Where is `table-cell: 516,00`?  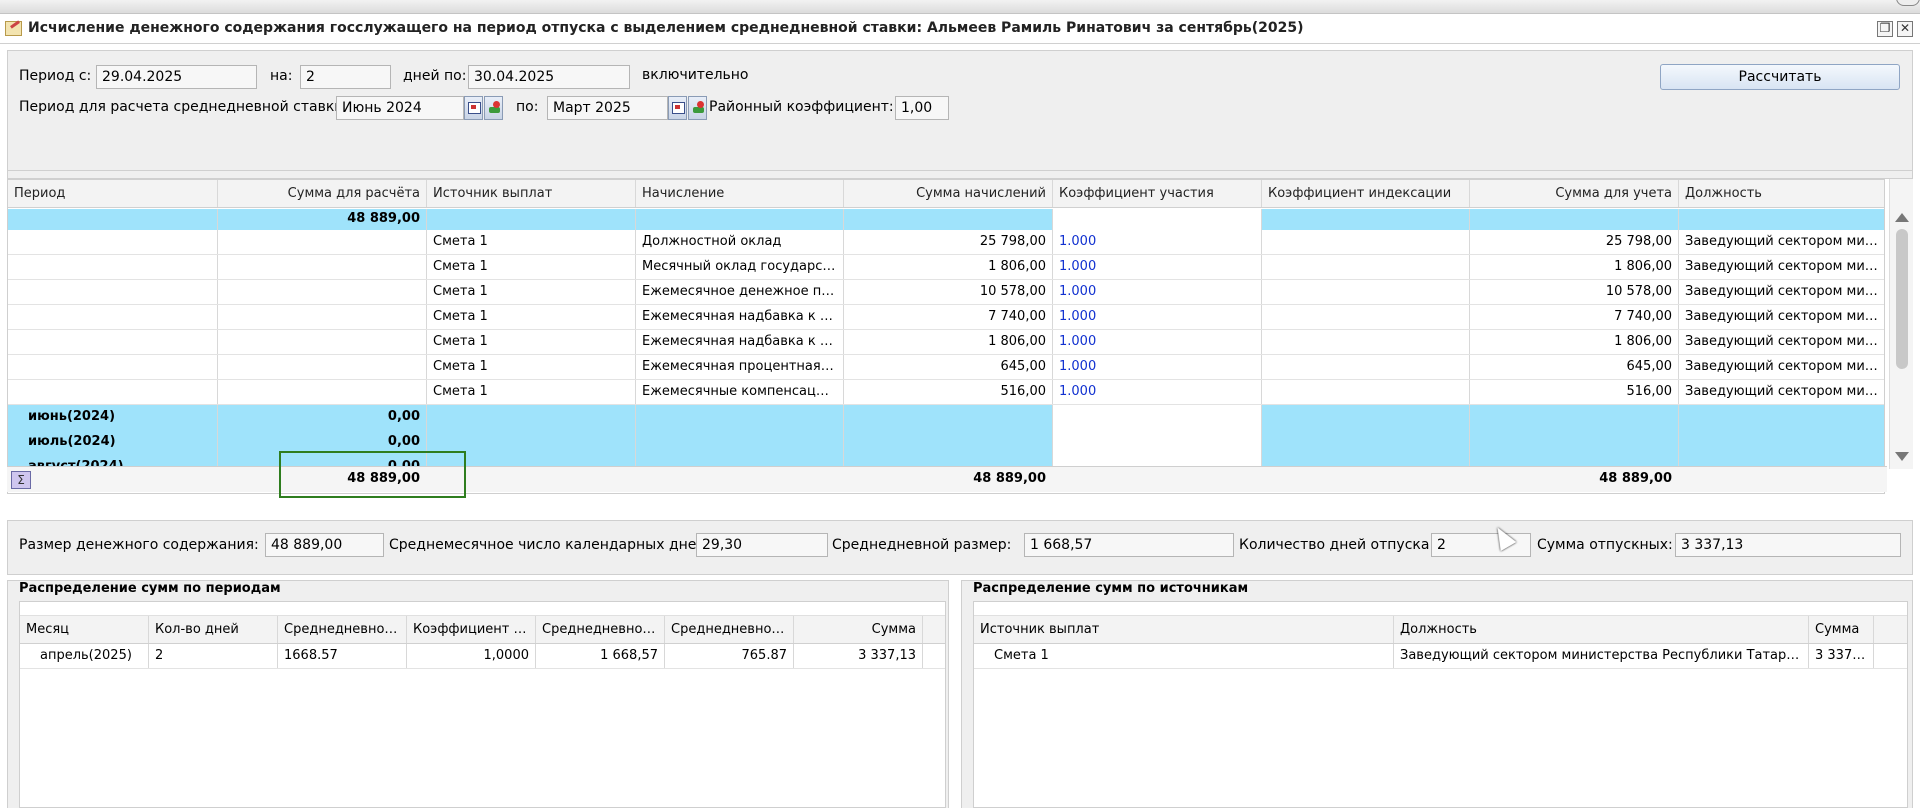 table-cell: 516,00 is located at coordinates (948, 392).